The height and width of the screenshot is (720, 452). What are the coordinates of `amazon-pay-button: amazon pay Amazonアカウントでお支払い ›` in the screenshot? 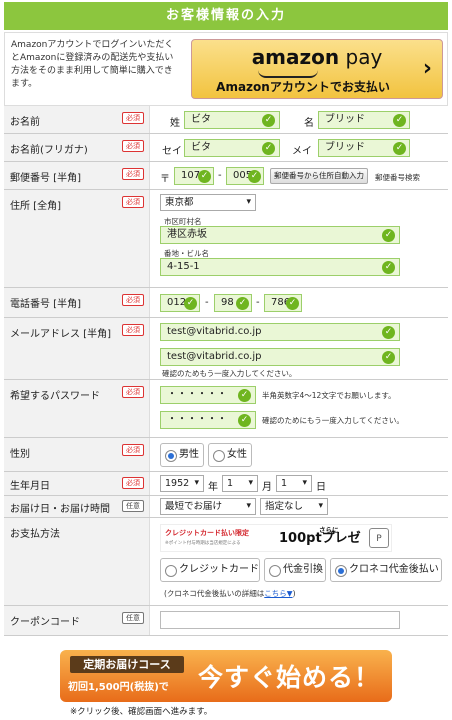 It's located at (317, 69).